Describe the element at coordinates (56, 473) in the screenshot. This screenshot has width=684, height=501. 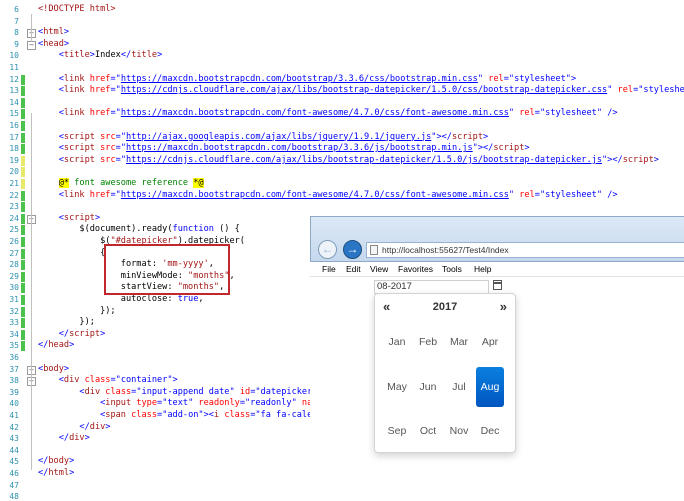
I see `code-line: </html>` at that location.